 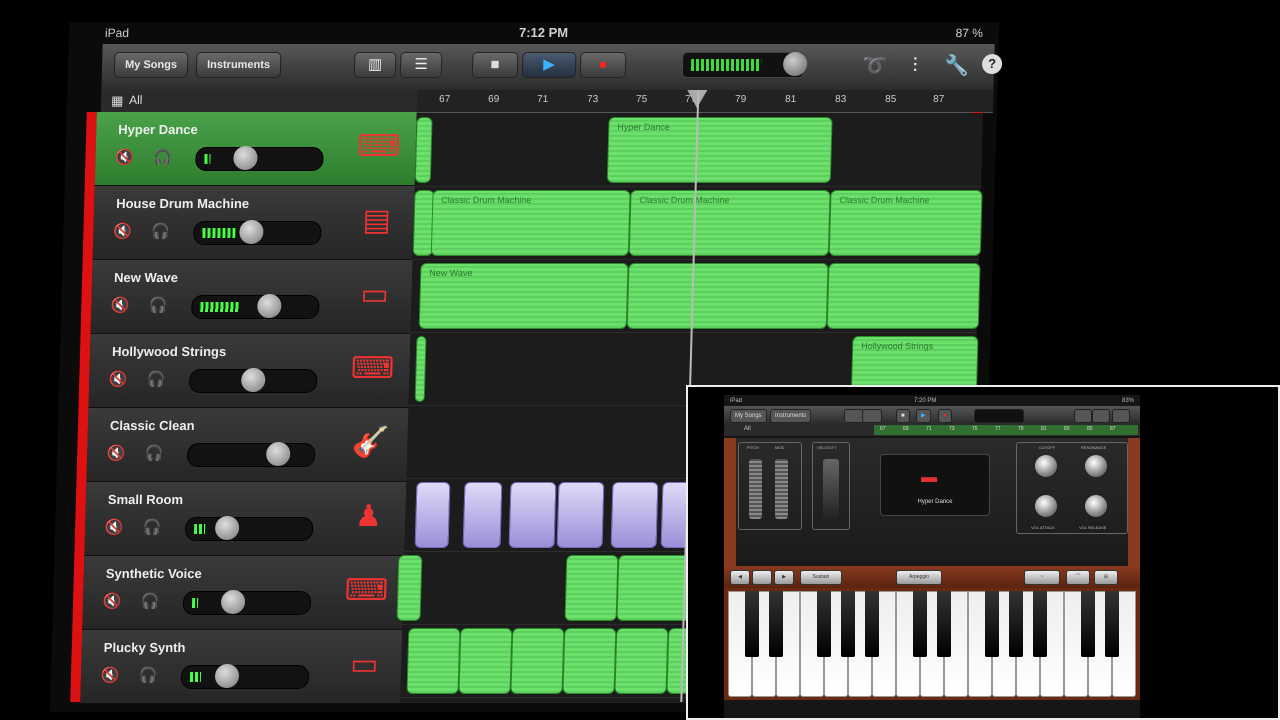 I want to click on arpeggio-button: Arpeggio, so click(x=919, y=577).